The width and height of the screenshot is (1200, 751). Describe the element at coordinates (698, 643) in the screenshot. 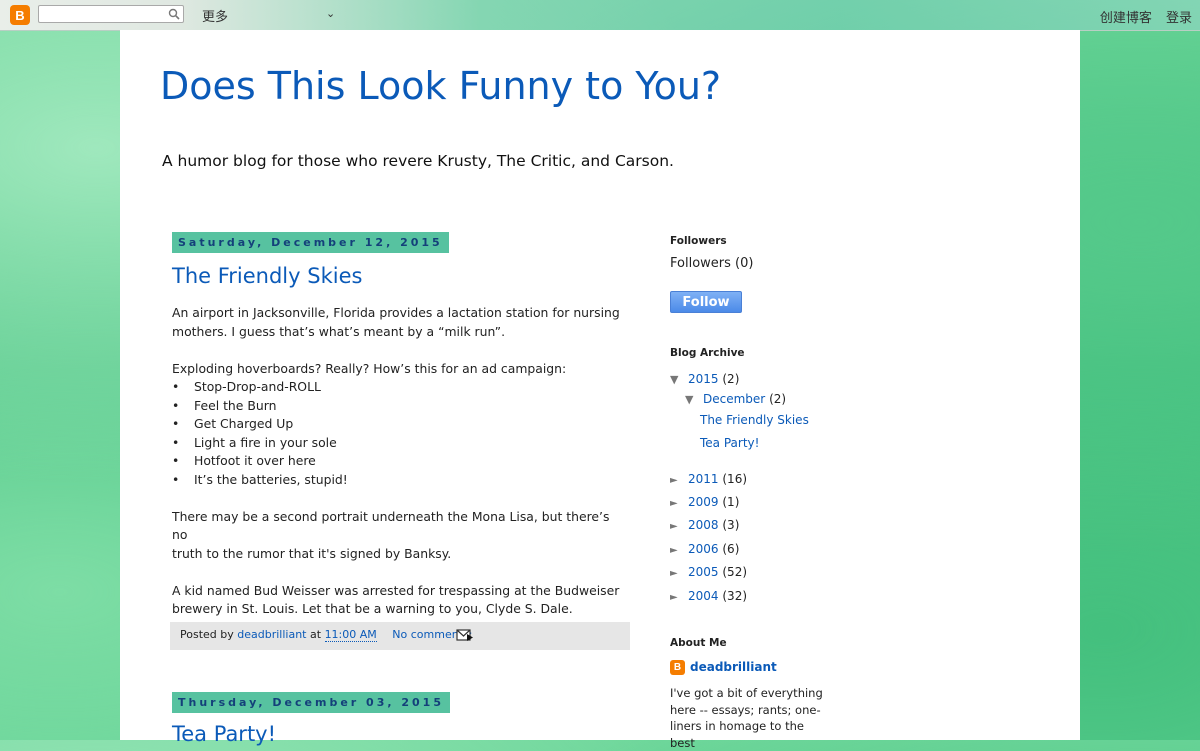

I see `about-me-title: About Me` at that location.